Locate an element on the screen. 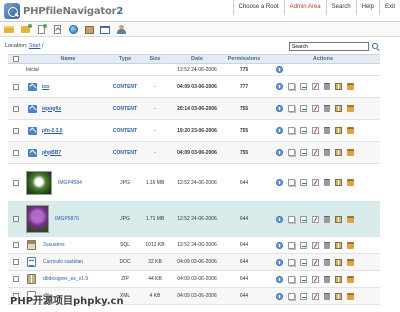 The width and height of the screenshot is (400, 312). folder-row: ico CONTENT - 04:09 03-06-2006 777 is located at coordinates (194, 87).